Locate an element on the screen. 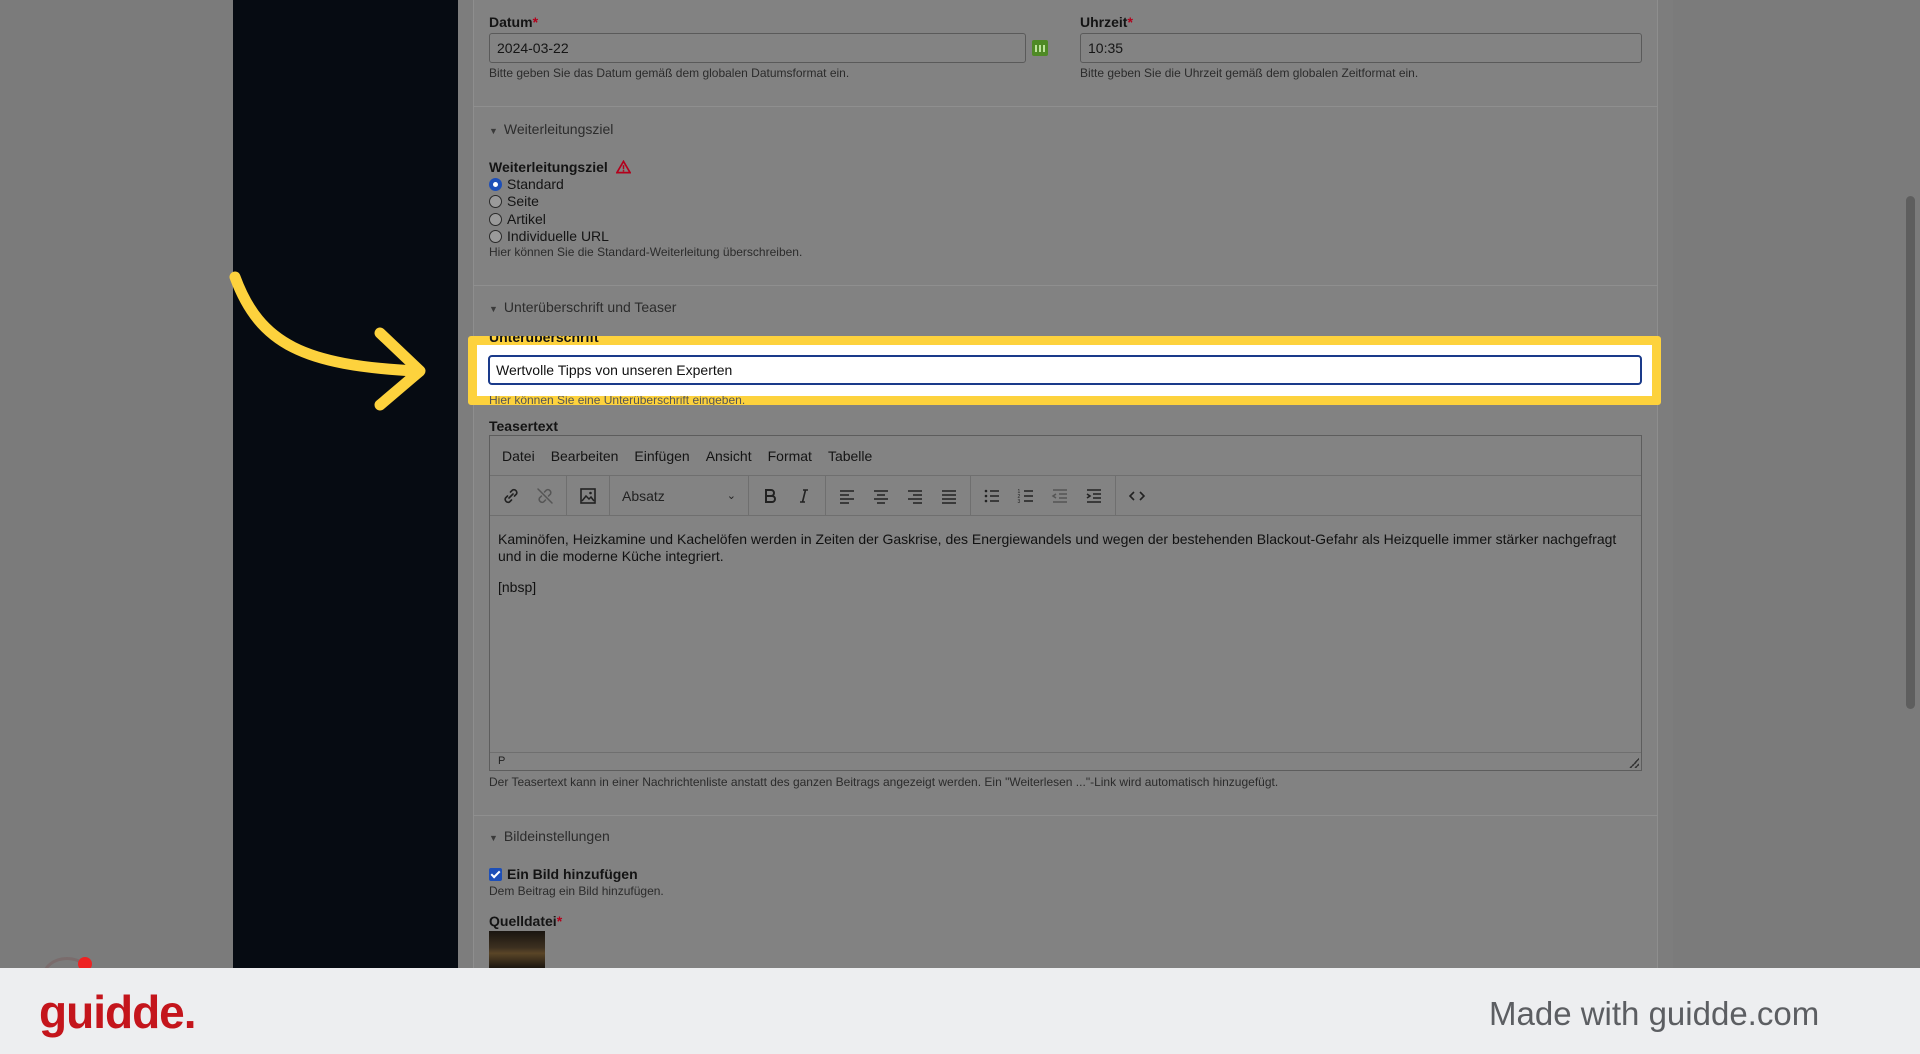 The width and height of the screenshot is (1920, 1054). resize-handle-icon is located at coordinates (1634, 763).